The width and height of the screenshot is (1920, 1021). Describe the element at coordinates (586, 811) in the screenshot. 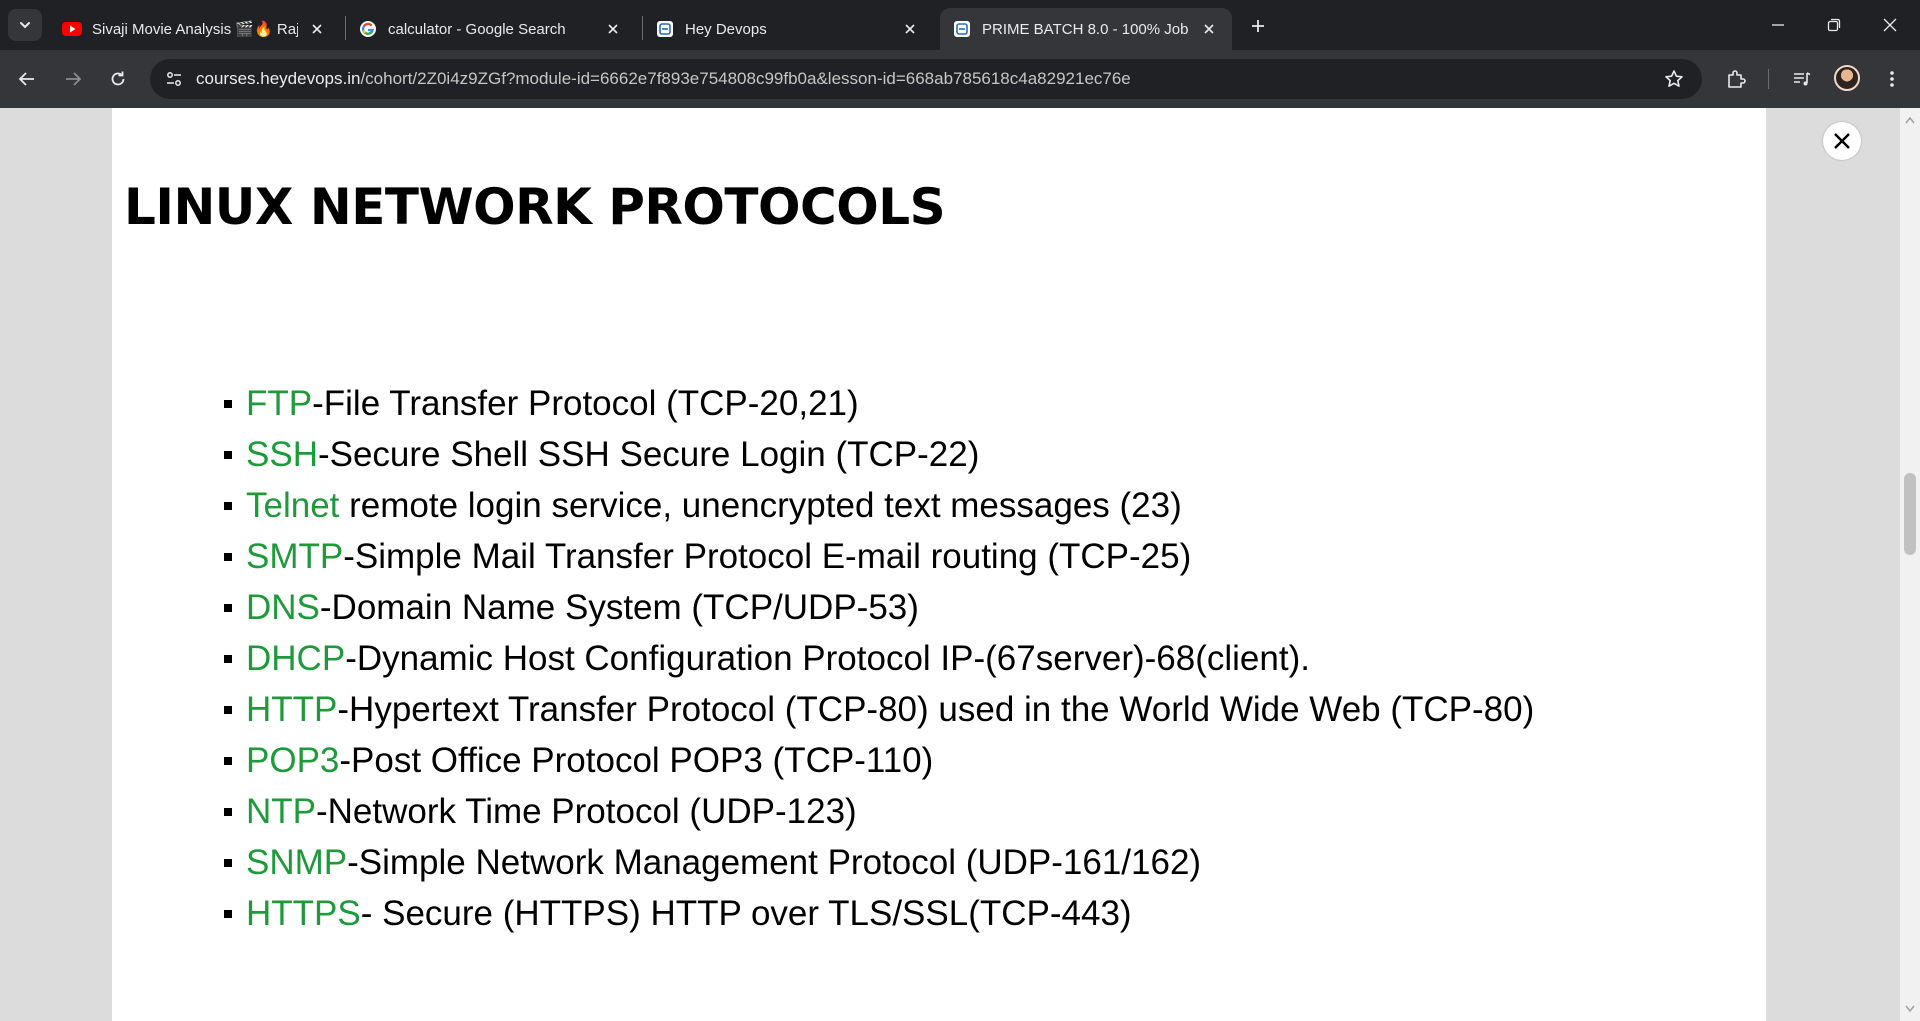

I see `protocol-description: -Network Time Protocol (UDP-123)` at that location.